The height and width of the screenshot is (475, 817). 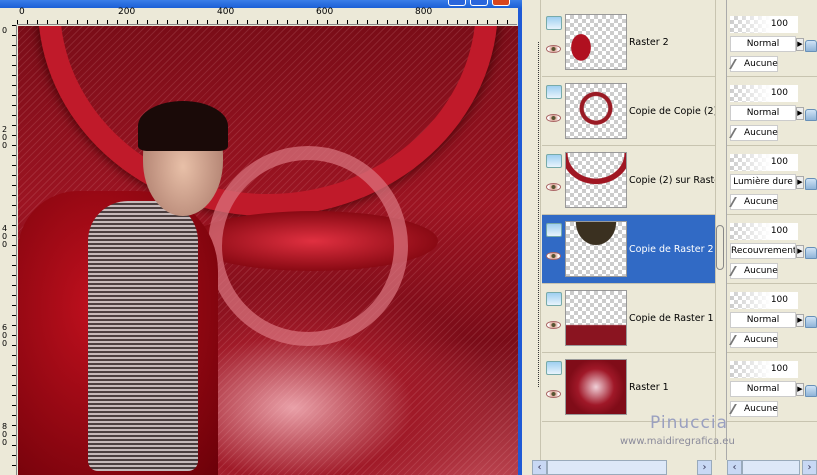 I want to click on layer-name: Raster 1, so click(x=672, y=387).